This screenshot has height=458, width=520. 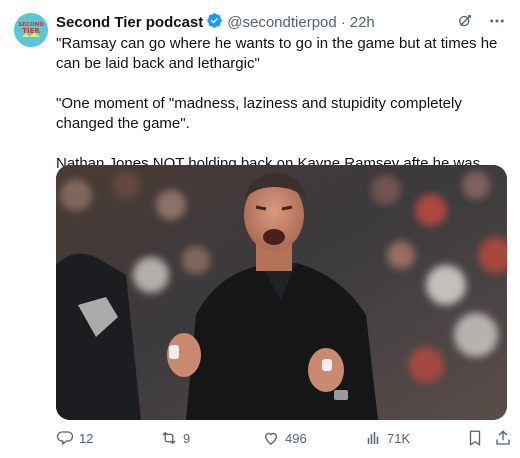 I want to click on svg-text: TIER, so click(x=31, y=31).